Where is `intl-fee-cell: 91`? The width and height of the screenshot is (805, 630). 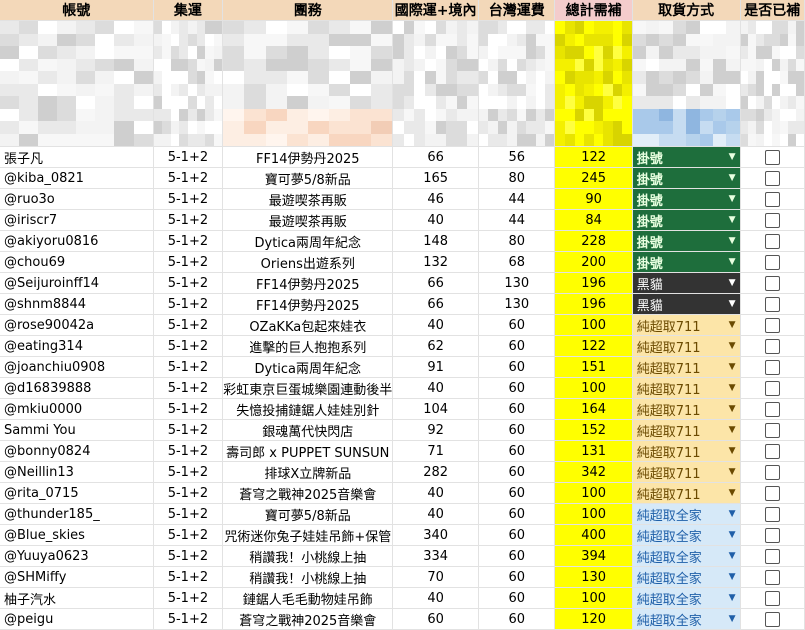 intl-fee-cell: 91 is located at coordinates (436, 367).